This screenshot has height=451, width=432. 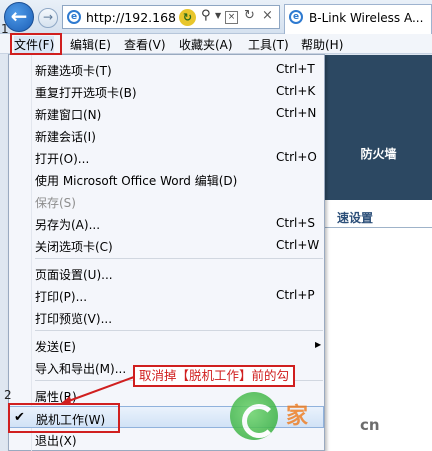 I want to click on watermark-suffix: cn, so click(x=370, y=425).